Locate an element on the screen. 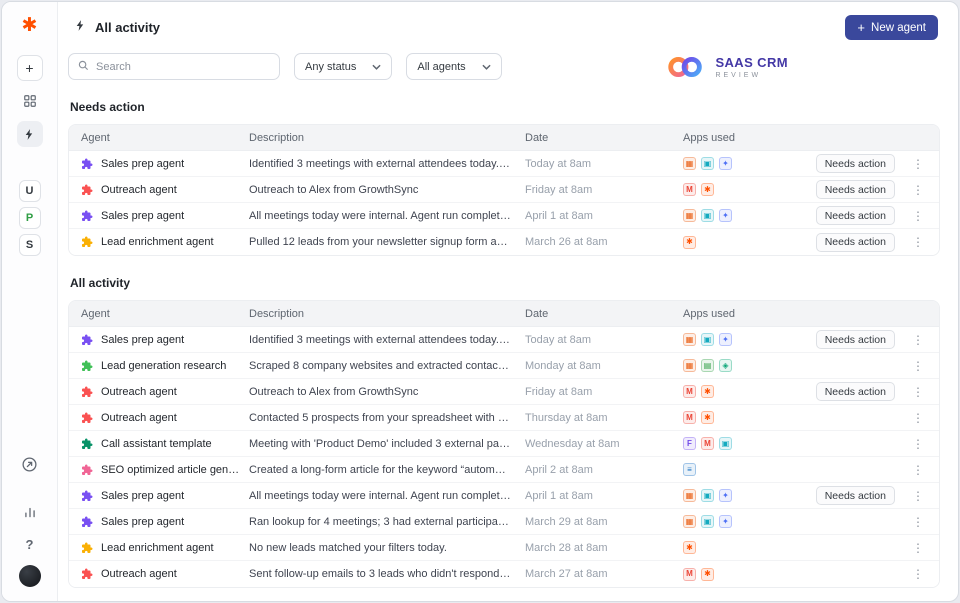 Image resolution: width=960 pixels, height=603 pixels. date-cell: Wednesday at 8am is located at coordinates (572, 443).